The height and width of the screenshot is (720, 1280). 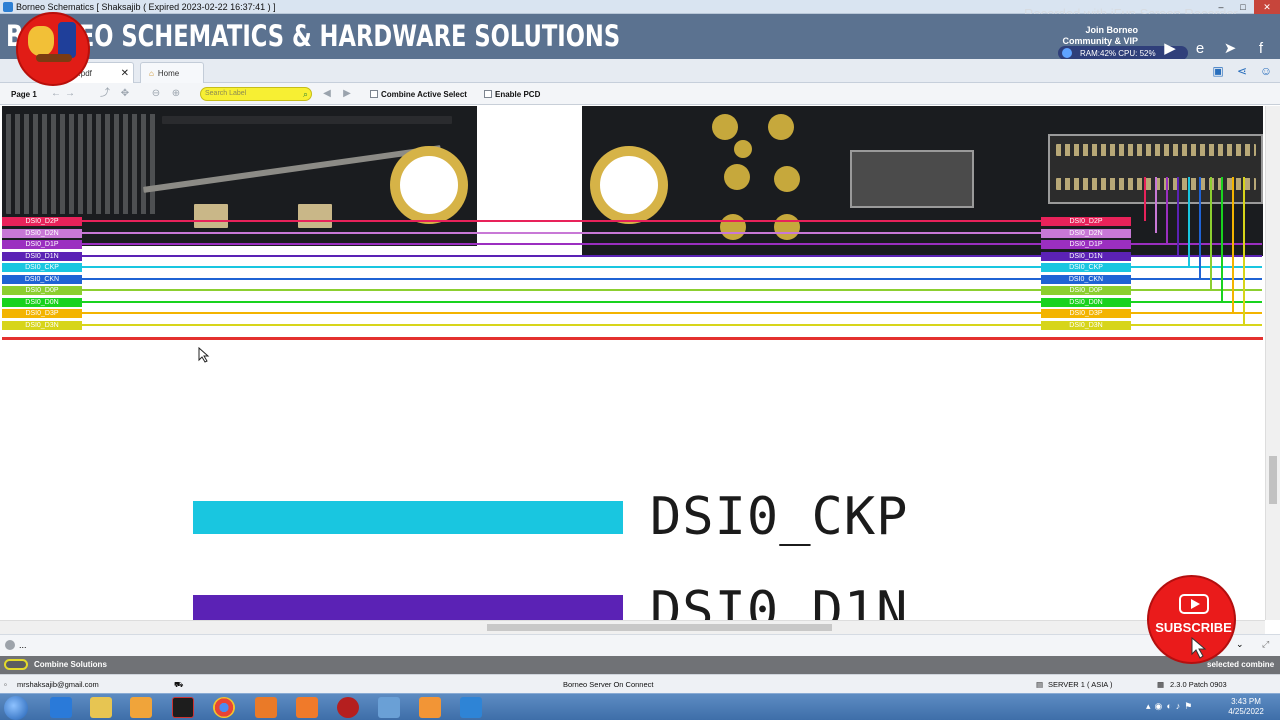 What do you see at coordinates (1086, 302) in the screenshot?
I see `net-label-right: DSI0_D0N` at bounding box center [1086, 302].